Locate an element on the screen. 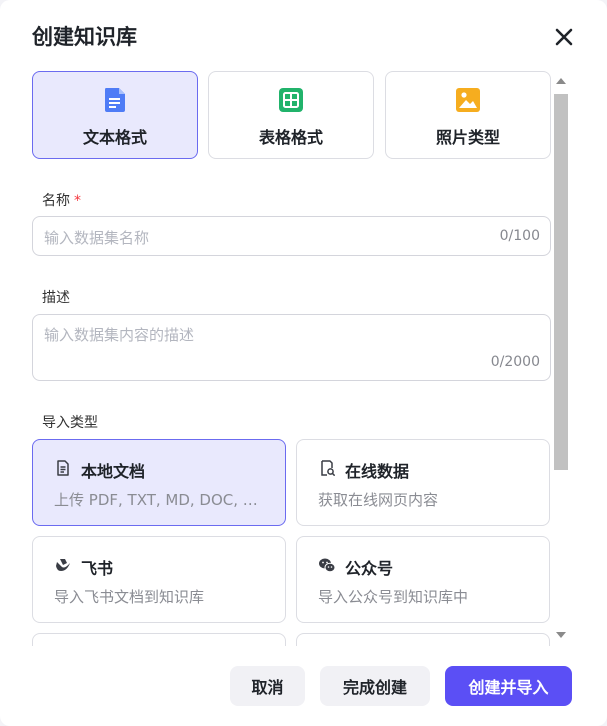 The width and height of the screenshot is (607, 726). import-option-description: 导入公众号到知识库中 is located at coordinates (393, 597).